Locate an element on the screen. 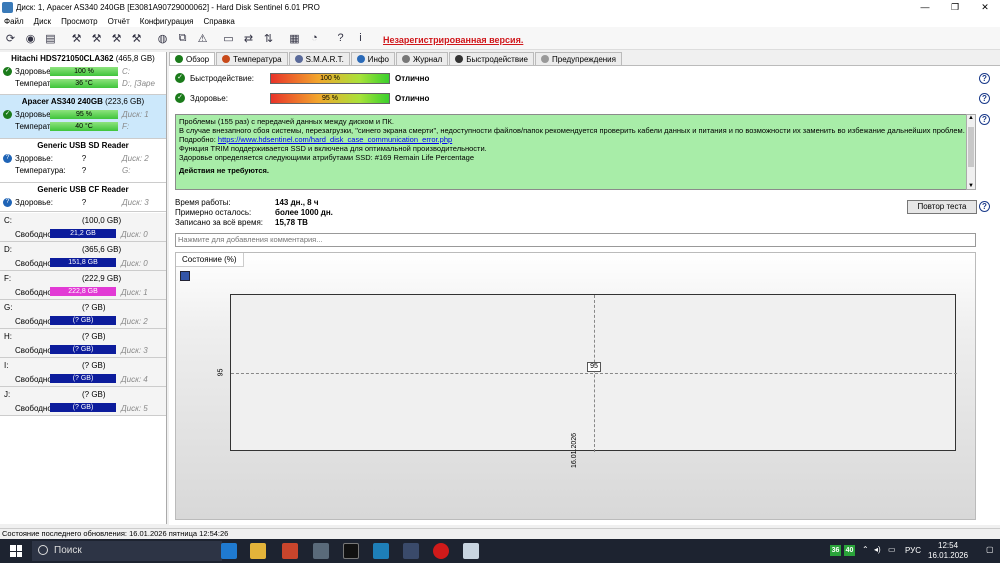 This screenshot has height=563, width=1000. backup-icon: ⇅ is located at coordinates (268, 38).